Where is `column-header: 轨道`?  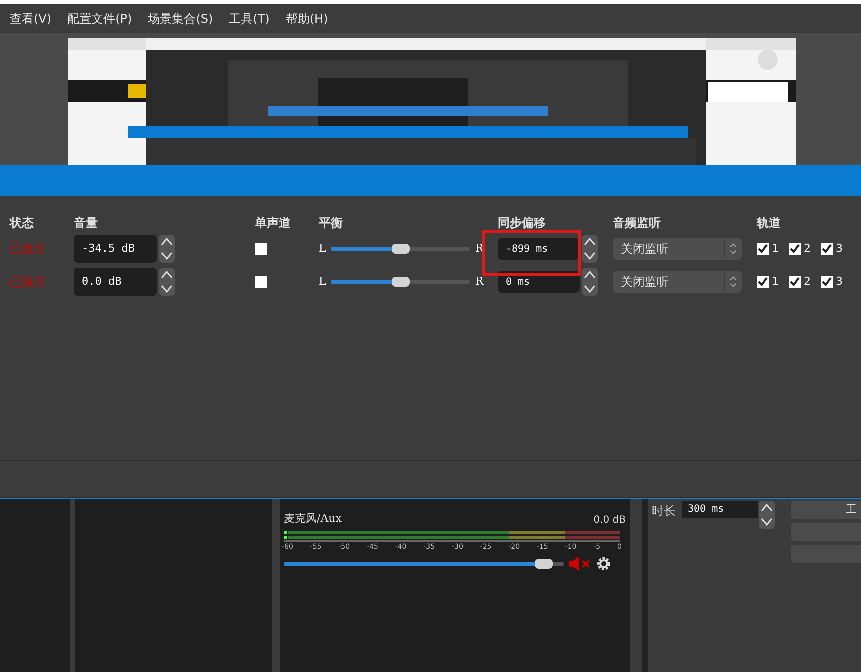
column-header: 轨道 is located at coordinates (769, 223).